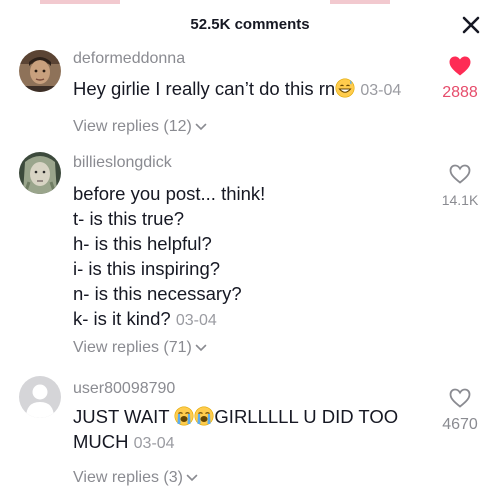  What do you see at coordinates (460, 424) in the screenshot?
I see `like-count: 4670` at bounding box center [460, 424].